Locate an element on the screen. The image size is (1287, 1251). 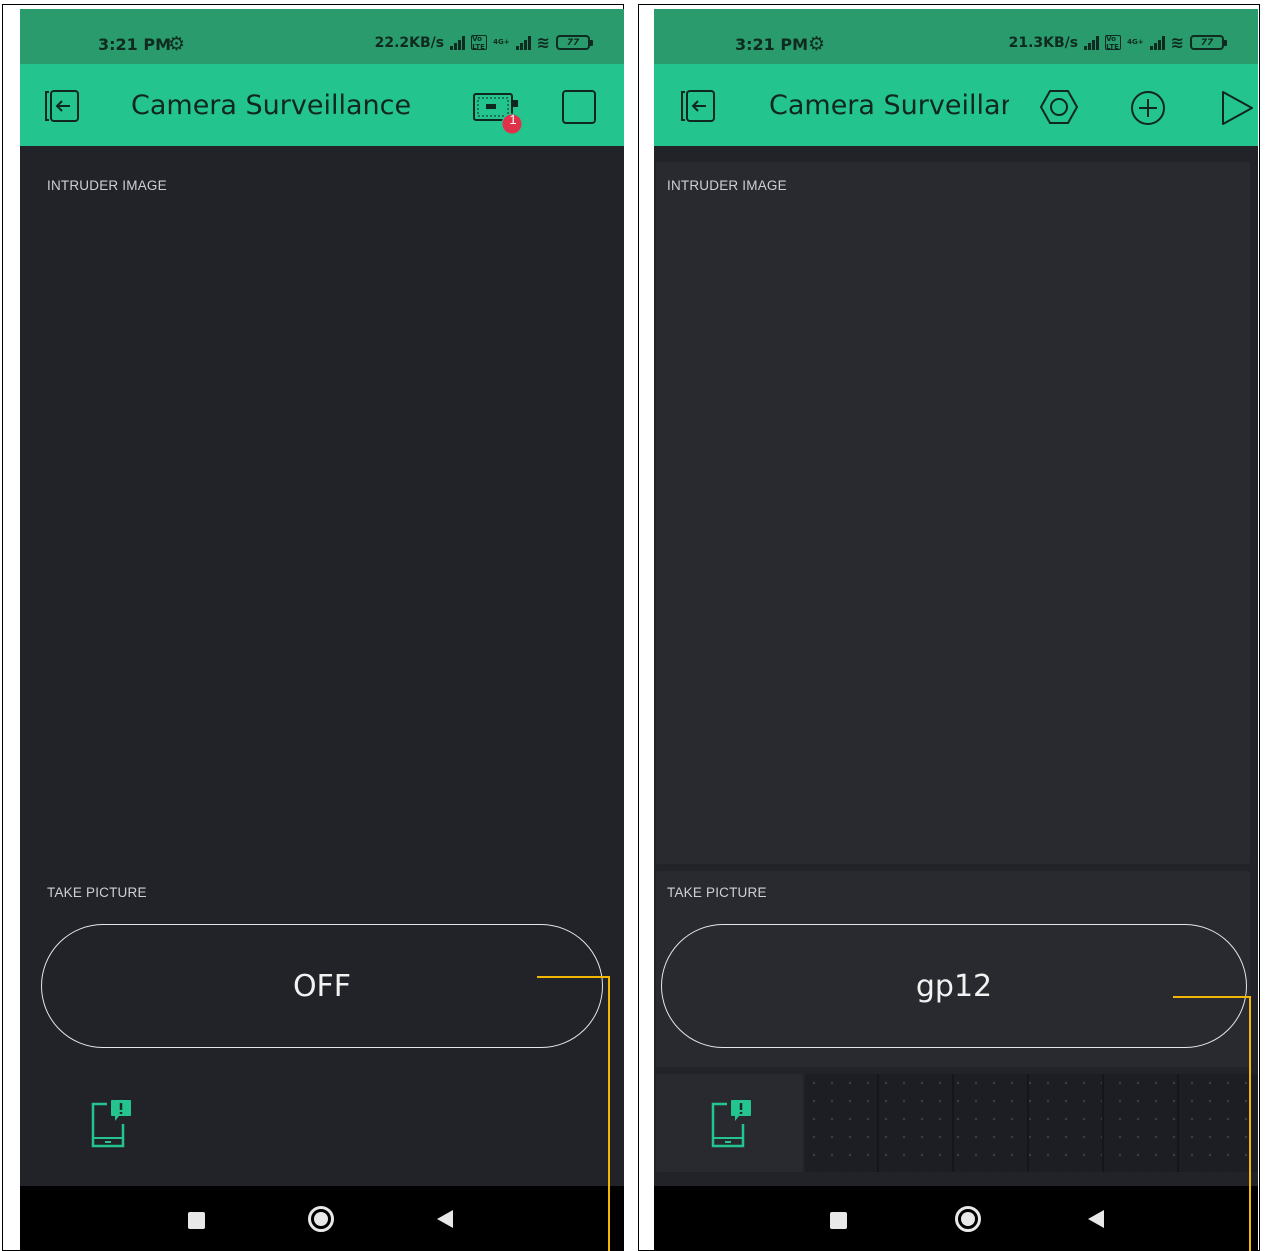
app-bar: Camera Surveillance is located at coordinates (956, 105).